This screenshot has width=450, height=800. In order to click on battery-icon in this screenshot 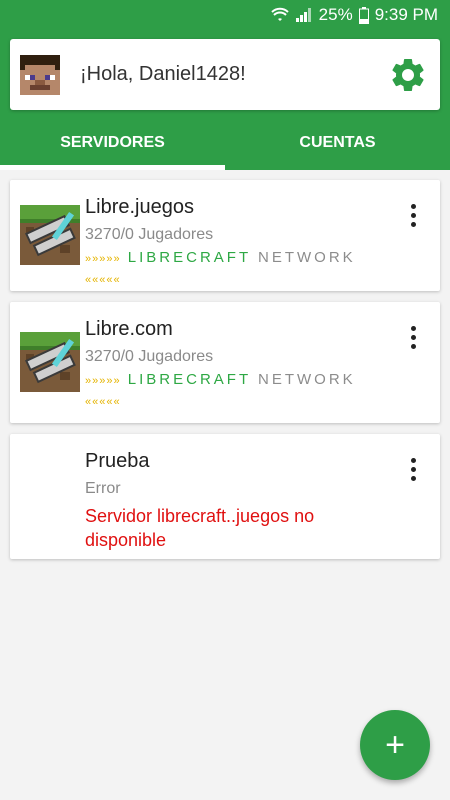, I will do `click(363, 15)`.